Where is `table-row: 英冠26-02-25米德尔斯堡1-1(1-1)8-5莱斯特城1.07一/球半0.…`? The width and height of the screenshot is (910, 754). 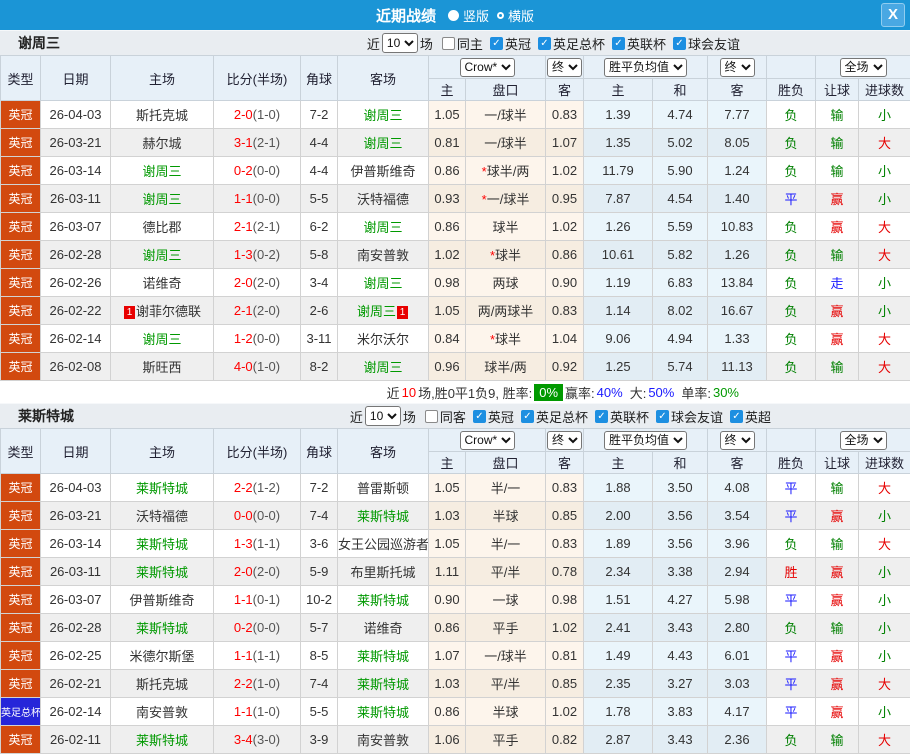 table-row: 英冠26-02-25米德尔斯堡1-1(1-1)8-5莱斯特城1.07一/球半0.… is located at coordinates (455, 656).